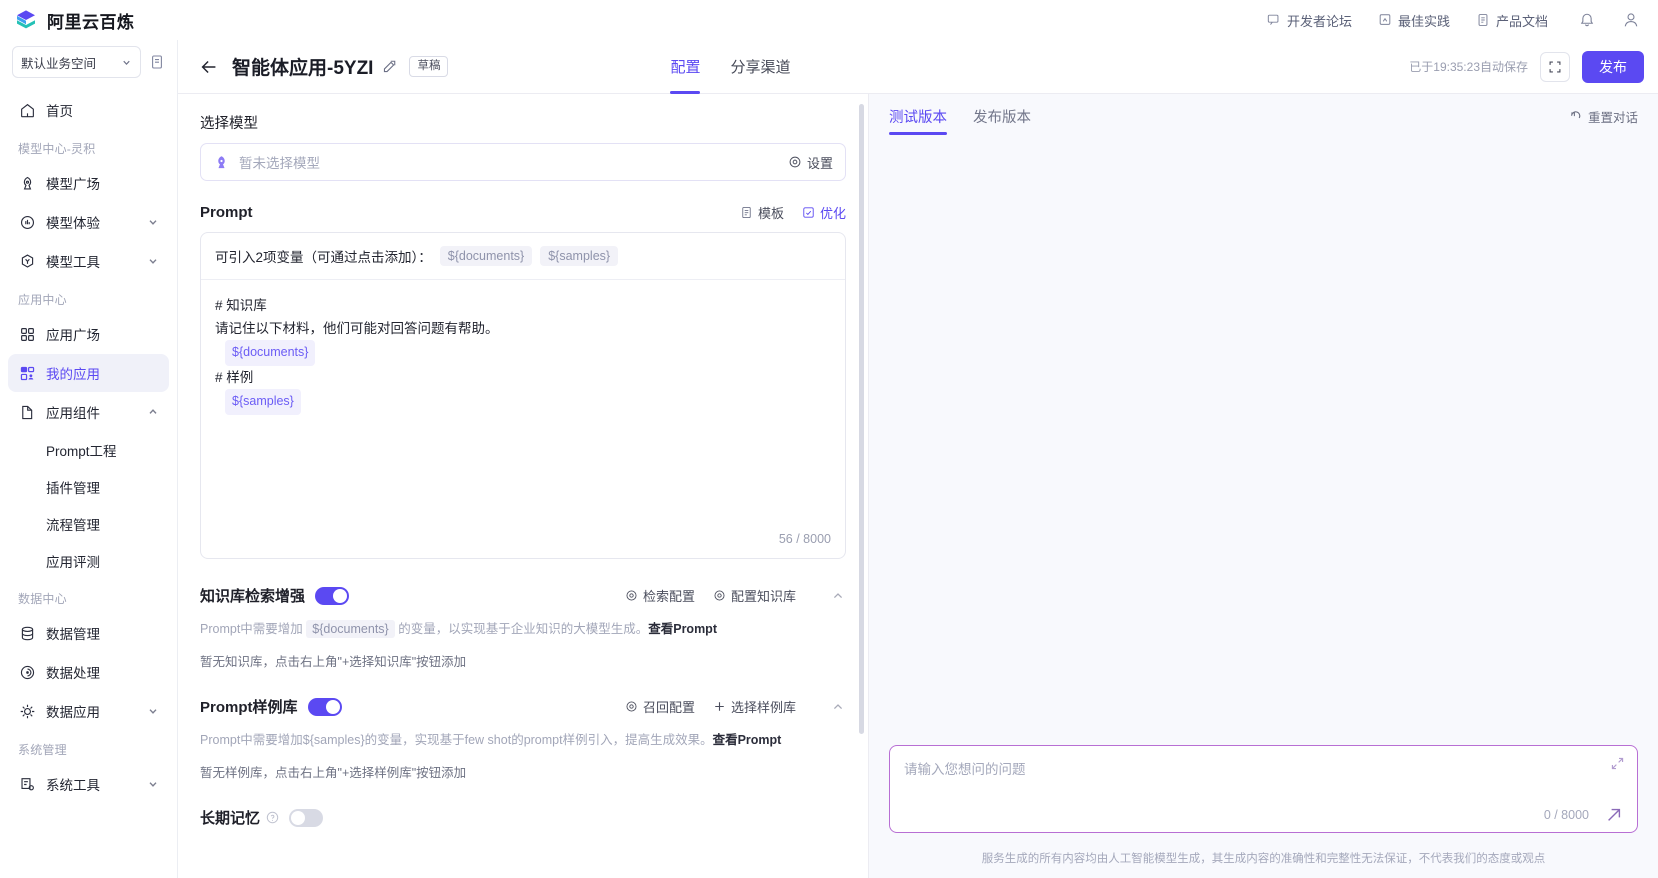  Describe the element at coordinates (579, 256) in the screenshot. I see `var-chip-samples: ${samples}` at that location.